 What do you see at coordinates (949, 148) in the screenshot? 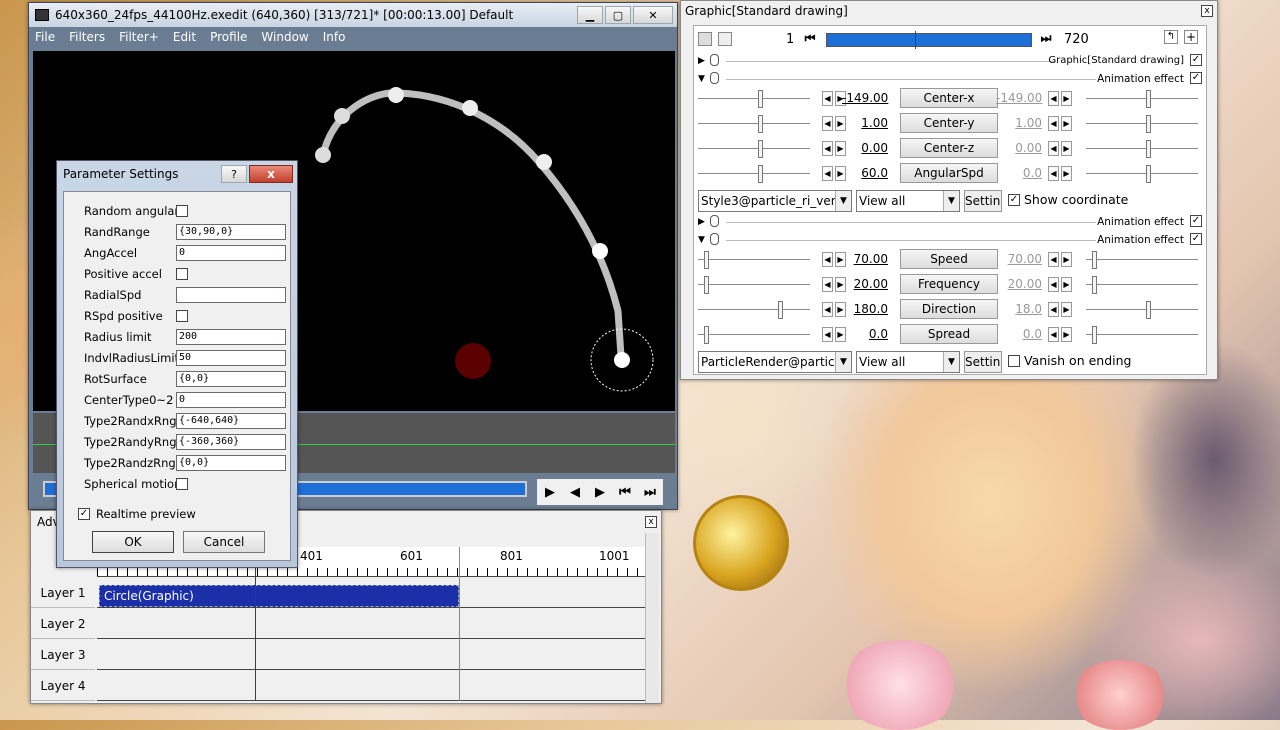
I see `param-name-button: Center-z` at bounding box center [949, 148].